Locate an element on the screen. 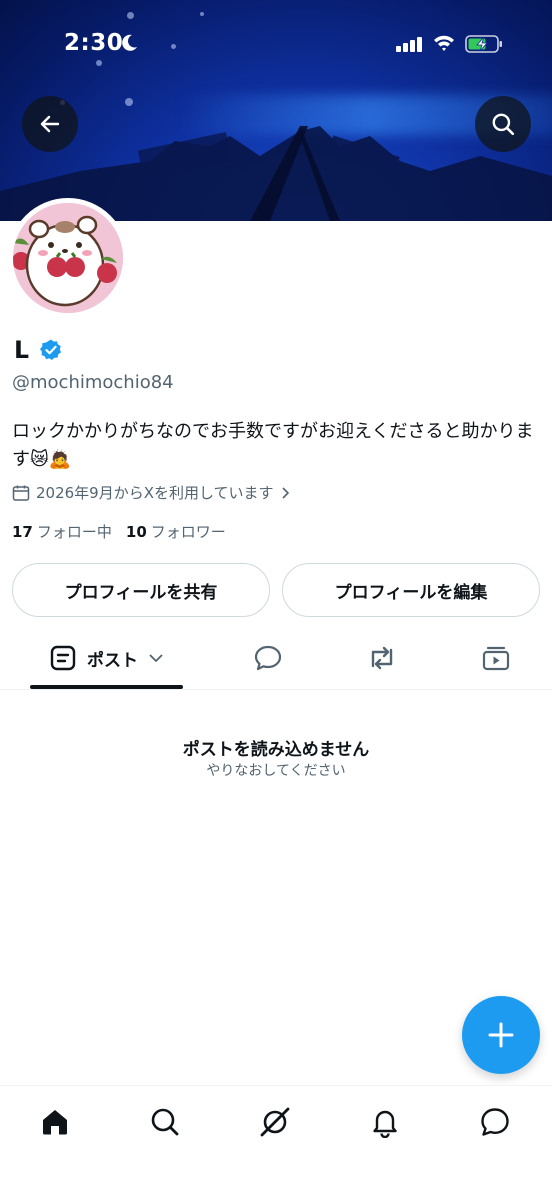 The image size is (552, 1200). edit-profile-button: プロフィールを編集 is located at coordinates (411, 590).